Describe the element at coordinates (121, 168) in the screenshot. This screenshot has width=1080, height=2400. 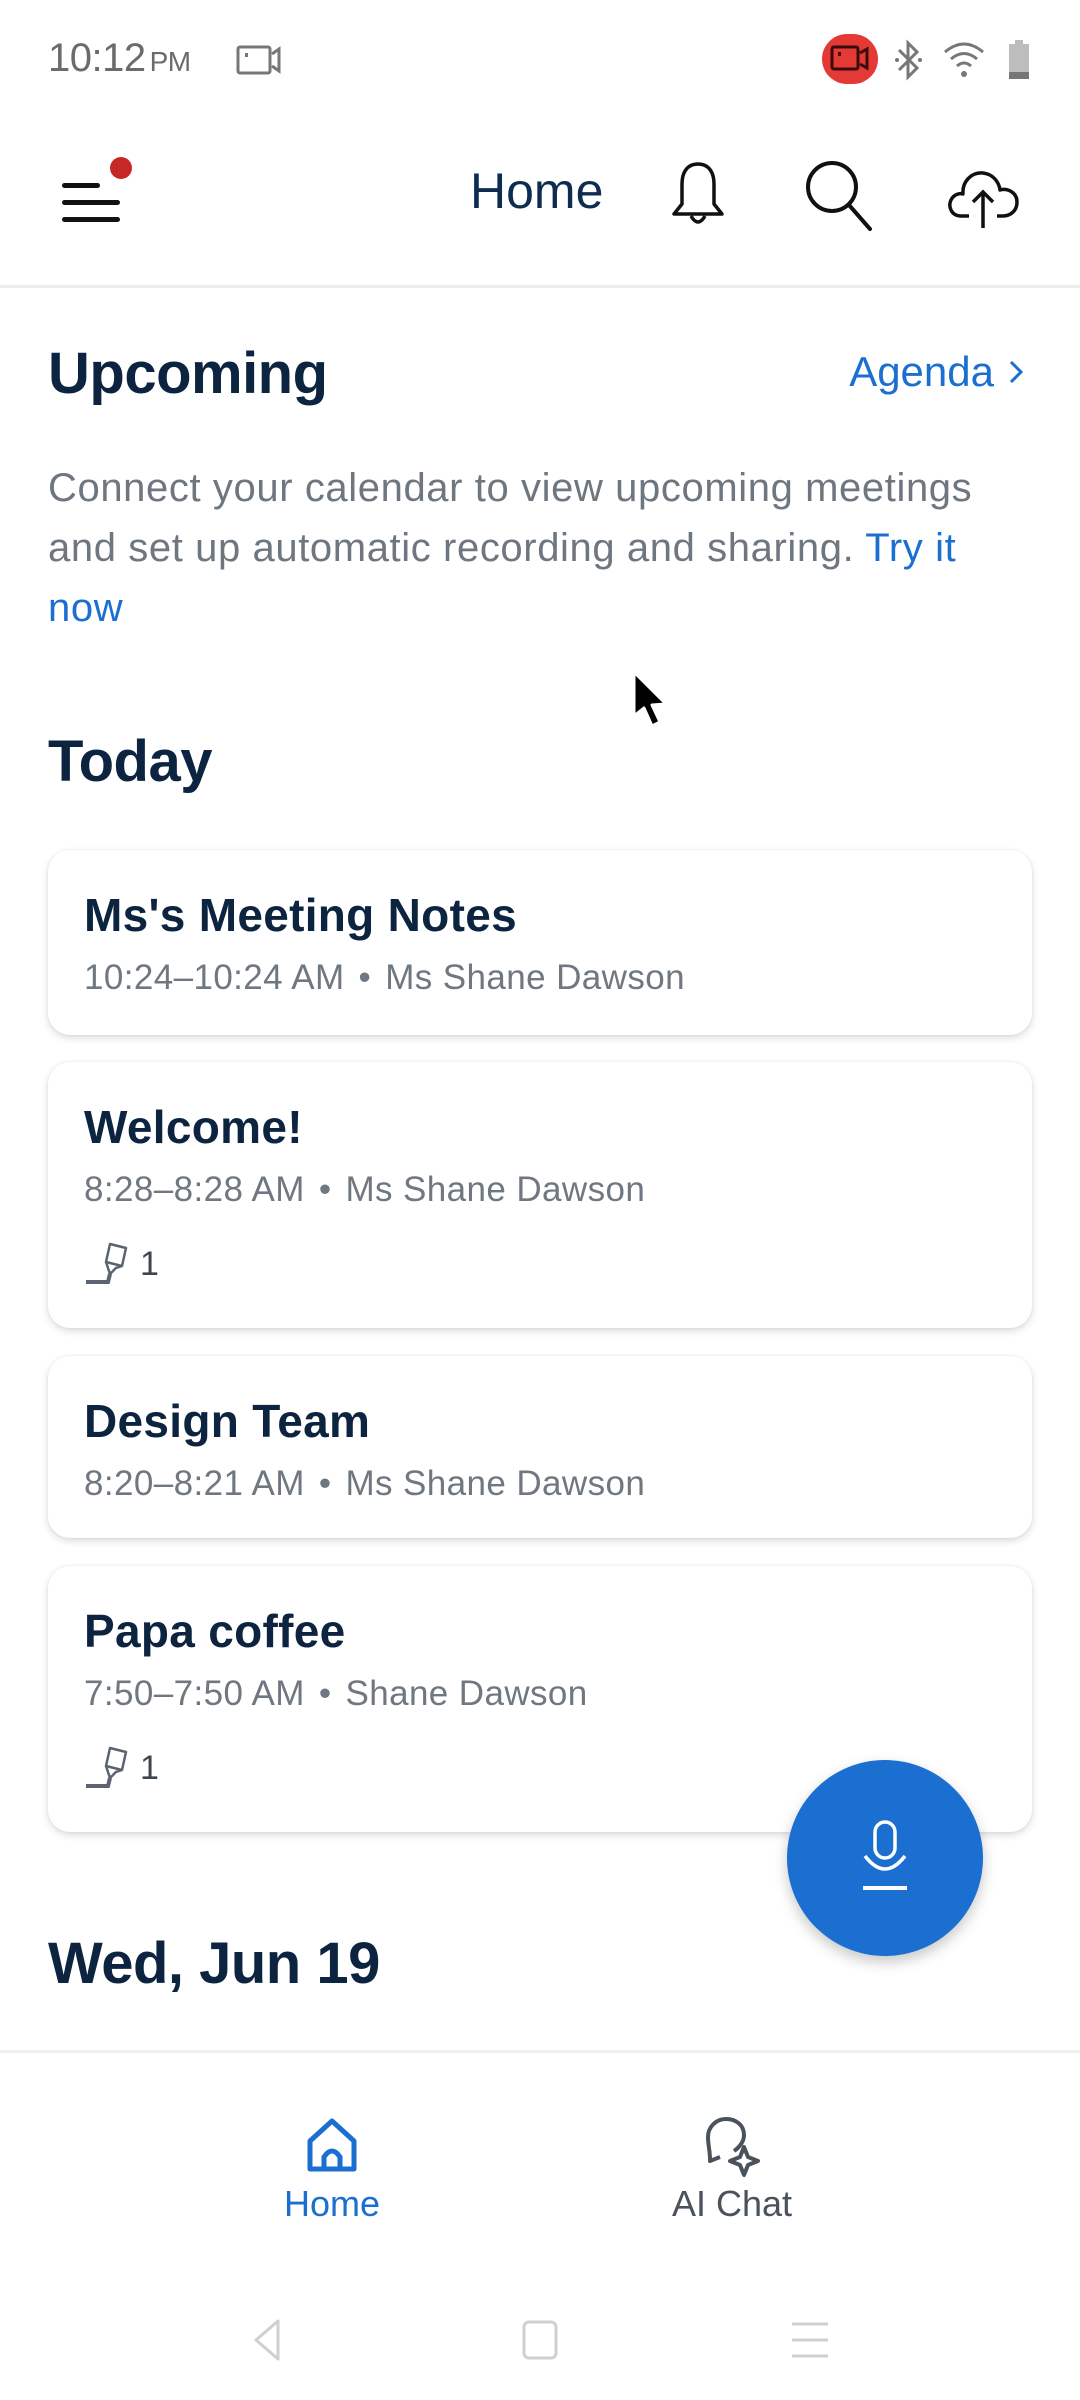
I see `notification-dot` at that location.